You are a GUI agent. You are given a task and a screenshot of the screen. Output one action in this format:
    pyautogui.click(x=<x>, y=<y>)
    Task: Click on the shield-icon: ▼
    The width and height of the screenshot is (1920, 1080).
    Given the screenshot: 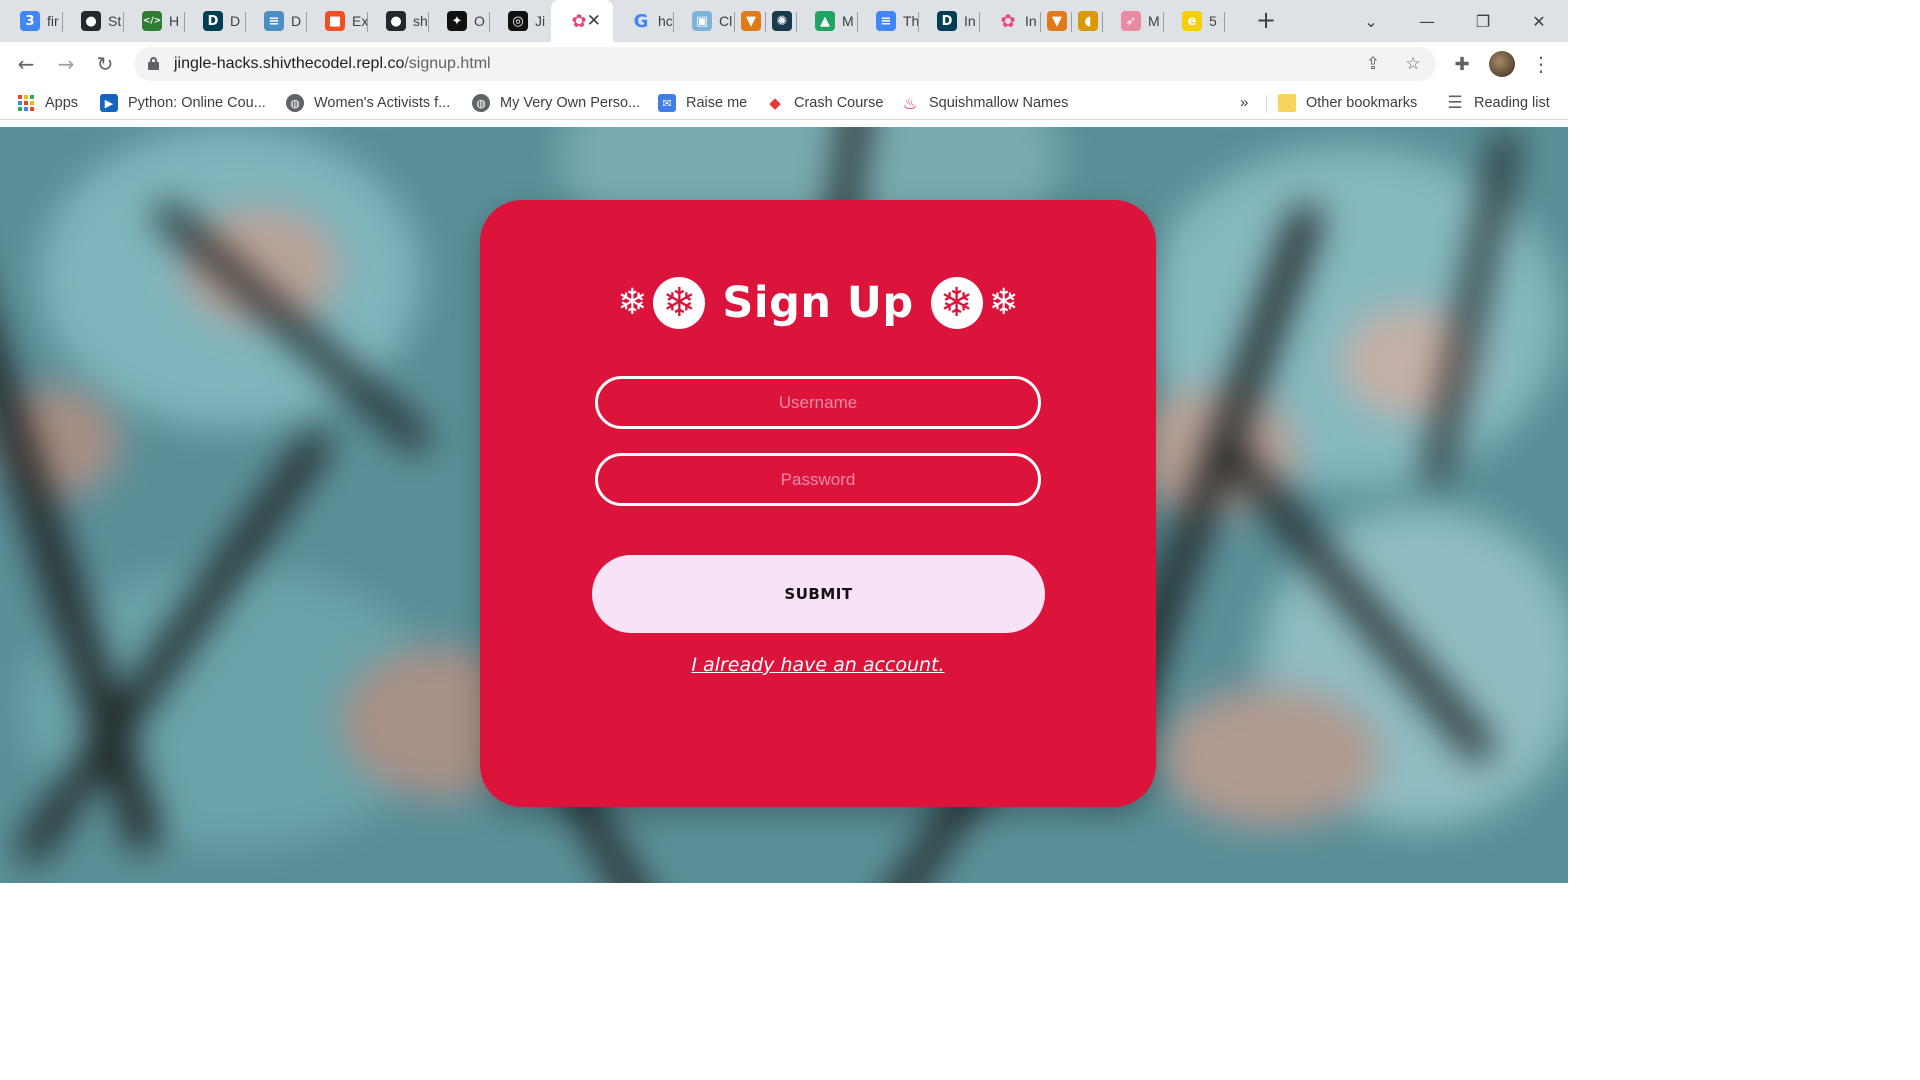 What is the action you would take?
    pyautogui.click(x=1057, y=21)
    